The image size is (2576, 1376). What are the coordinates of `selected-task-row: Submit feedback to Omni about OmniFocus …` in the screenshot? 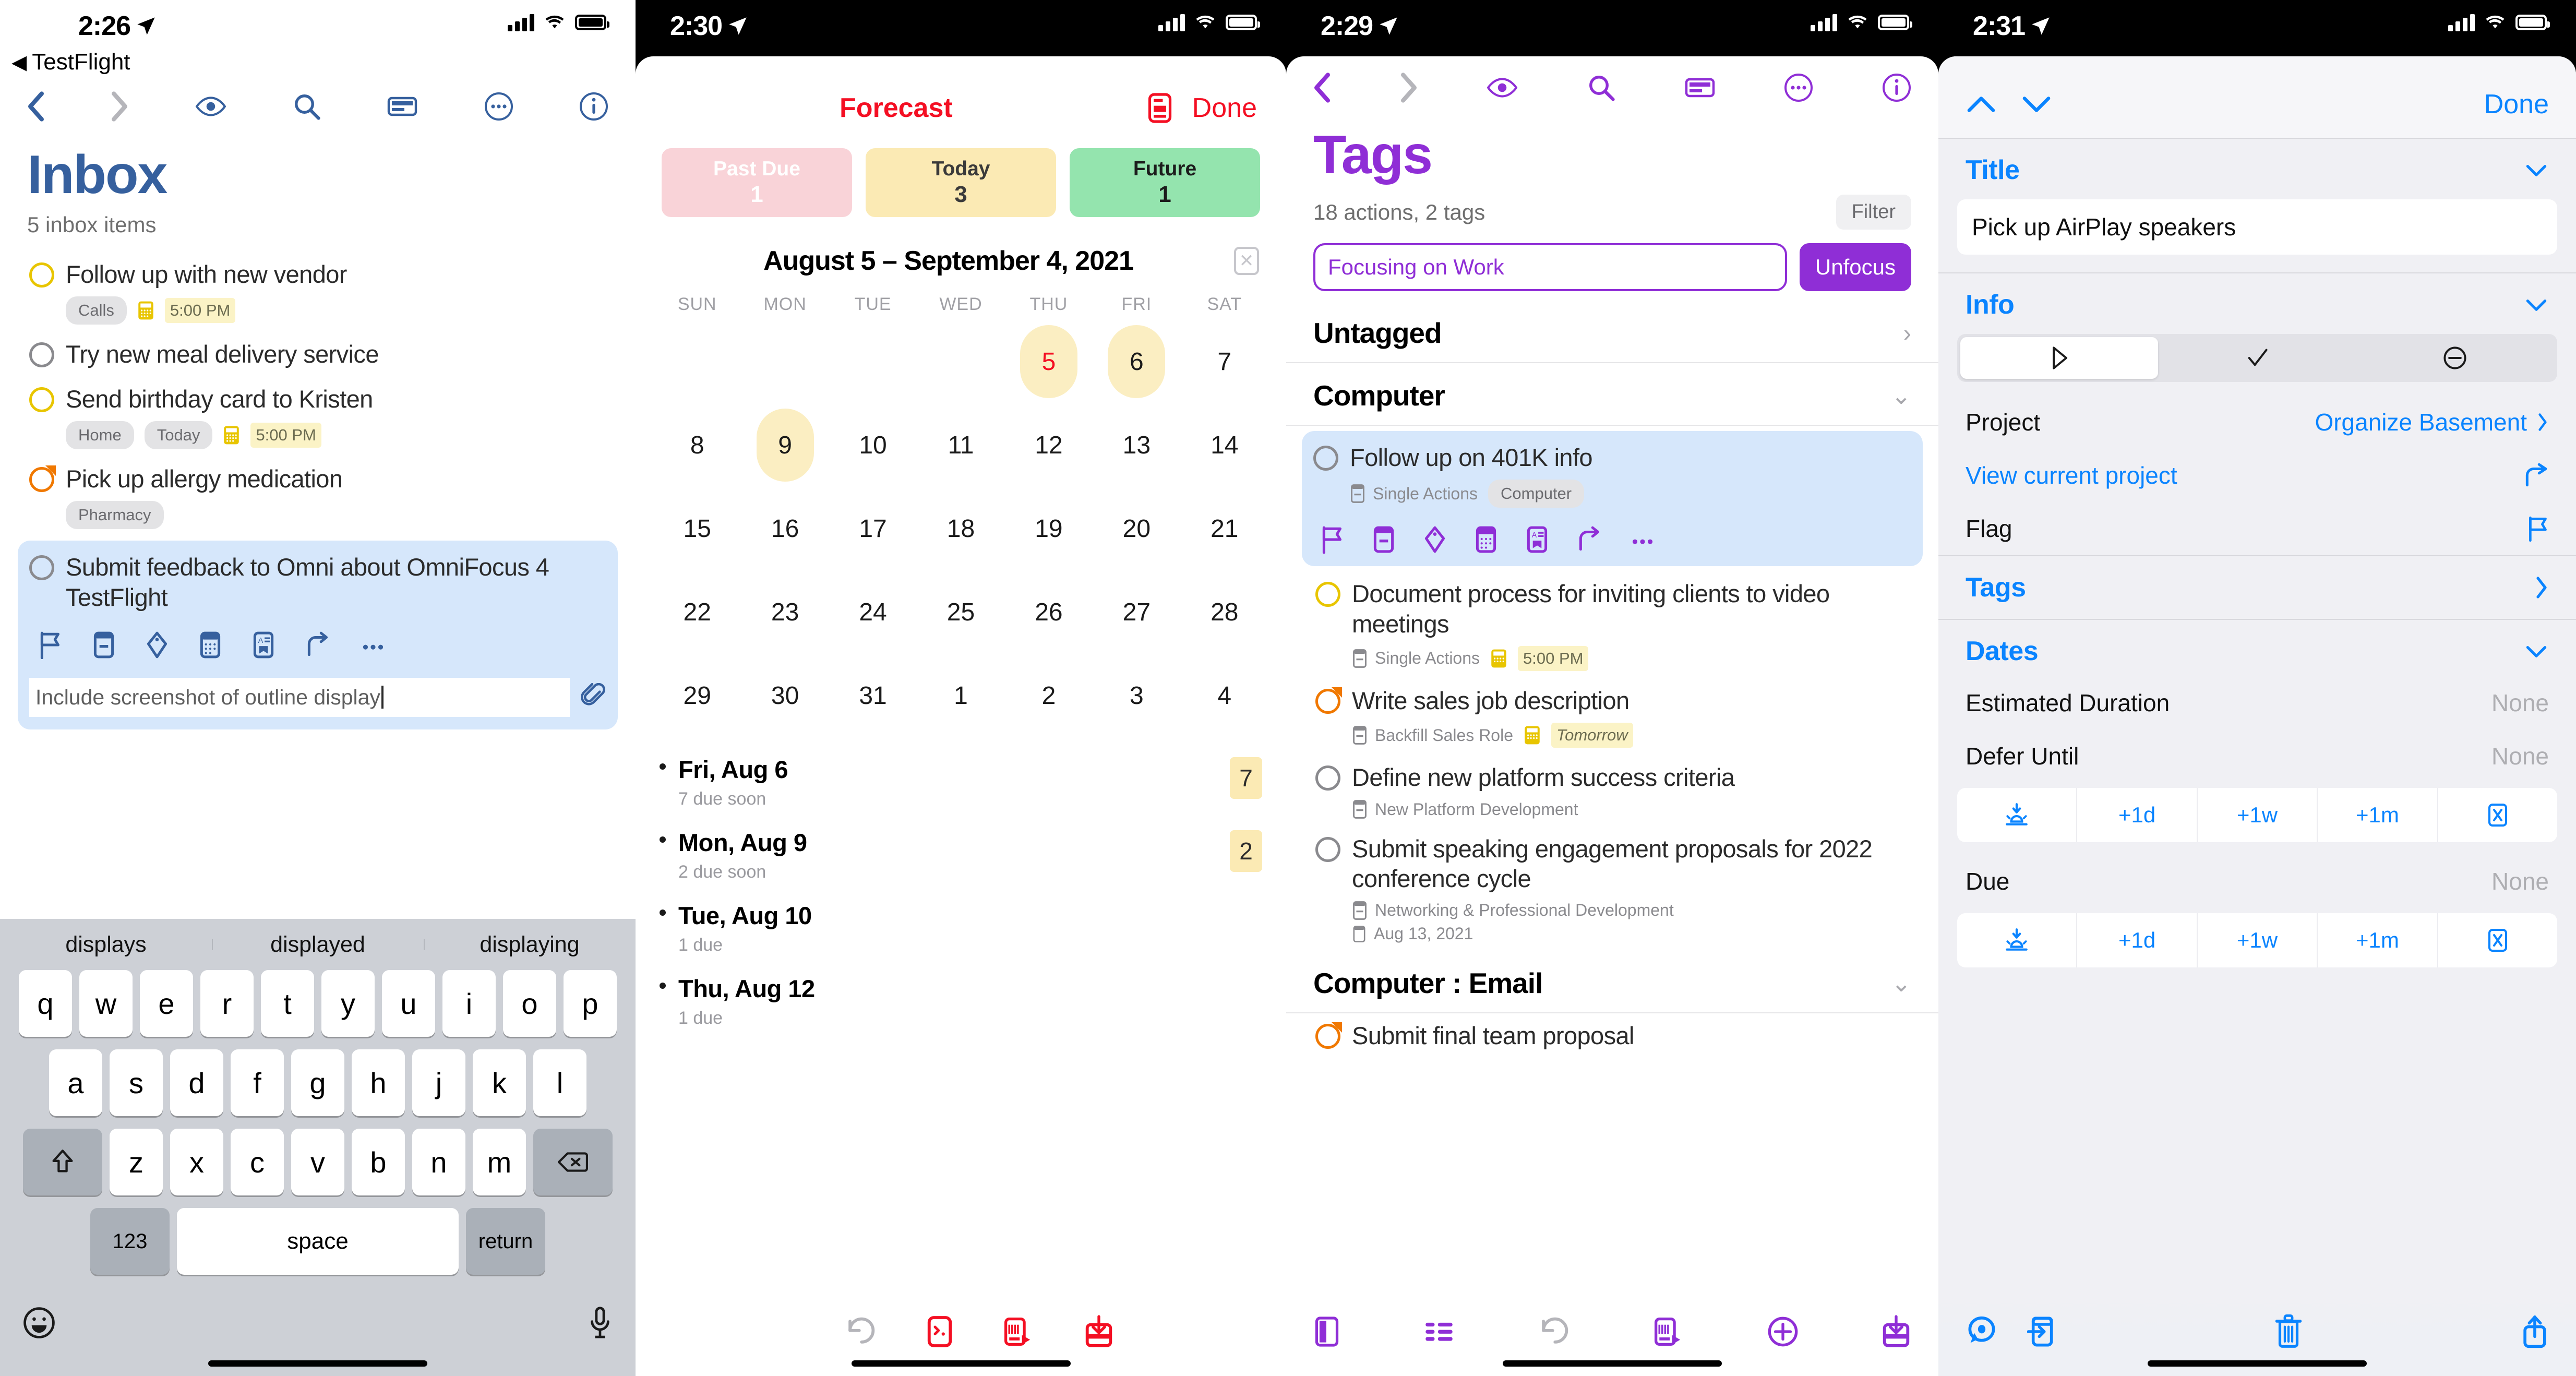 It's located at (318, 635).